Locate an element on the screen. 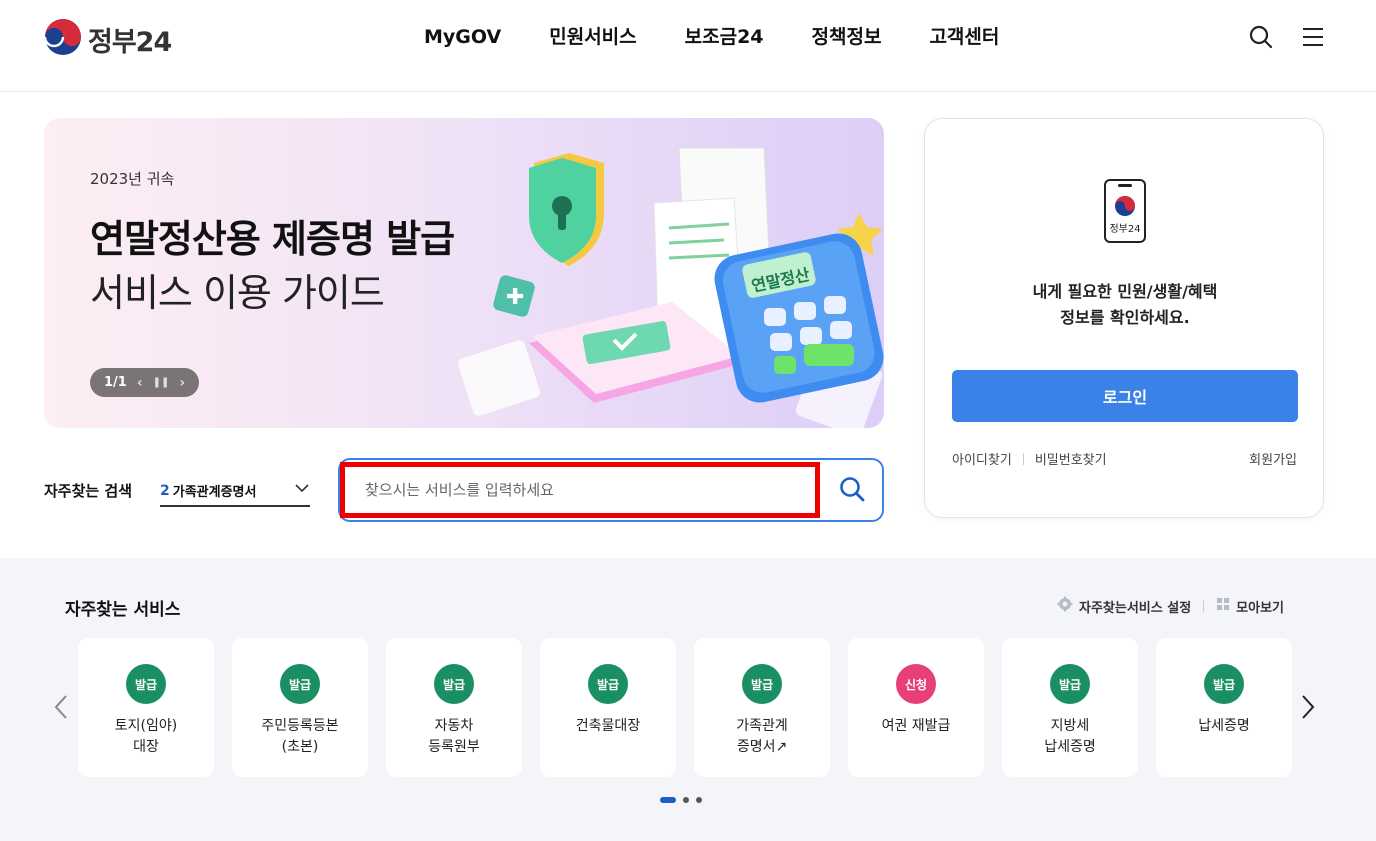 The width and height of the screenshot is (1376, 841). login-desc-line1: 내게 필요한 민원/생활/혜택 is located at coordinates (1125, 291).